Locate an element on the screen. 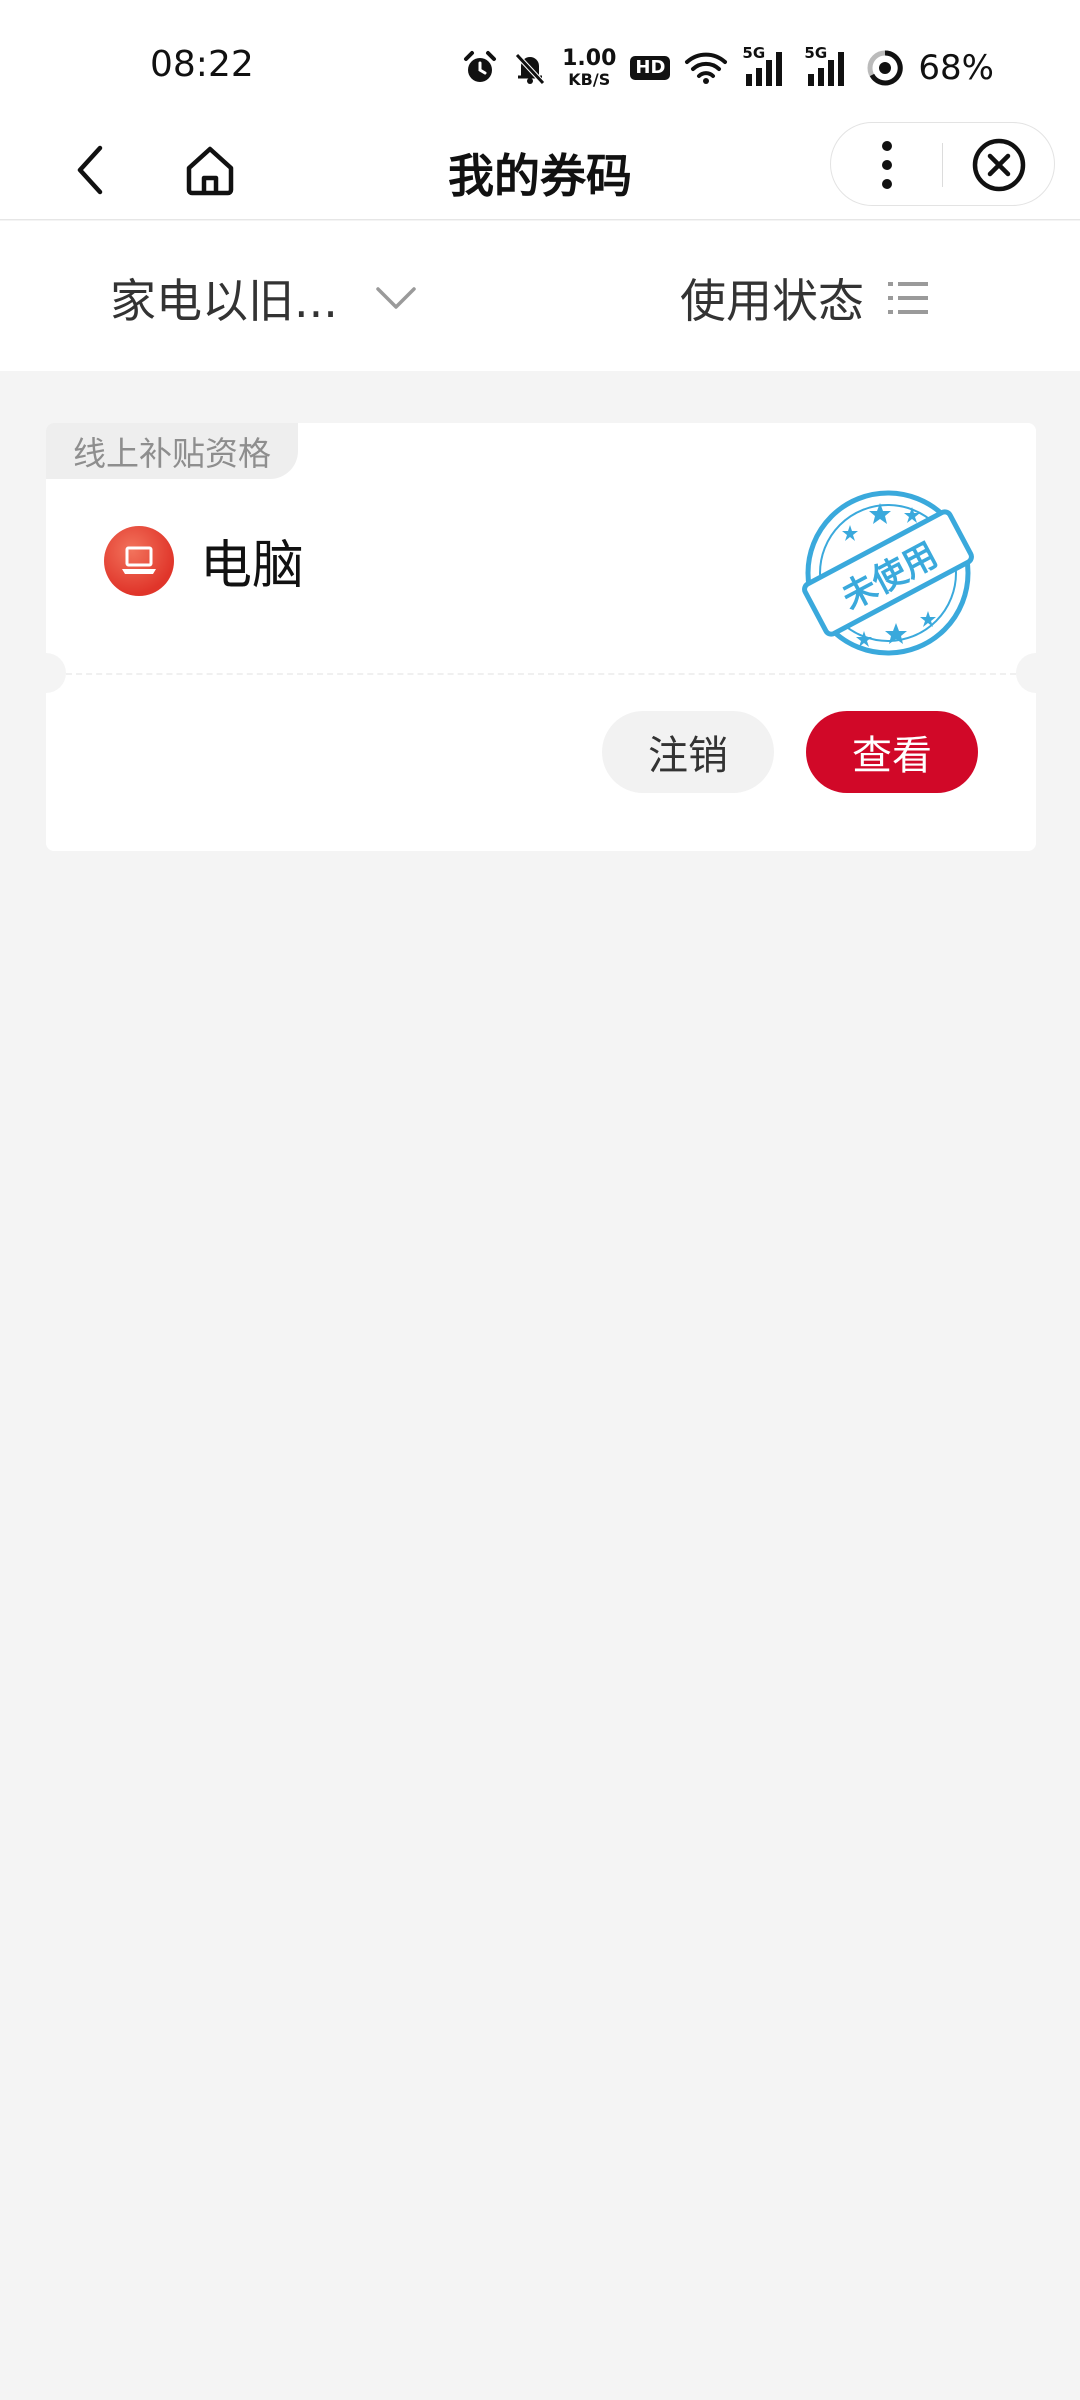  view-coupon-button: 查看 is located at coordinates (892, 752).